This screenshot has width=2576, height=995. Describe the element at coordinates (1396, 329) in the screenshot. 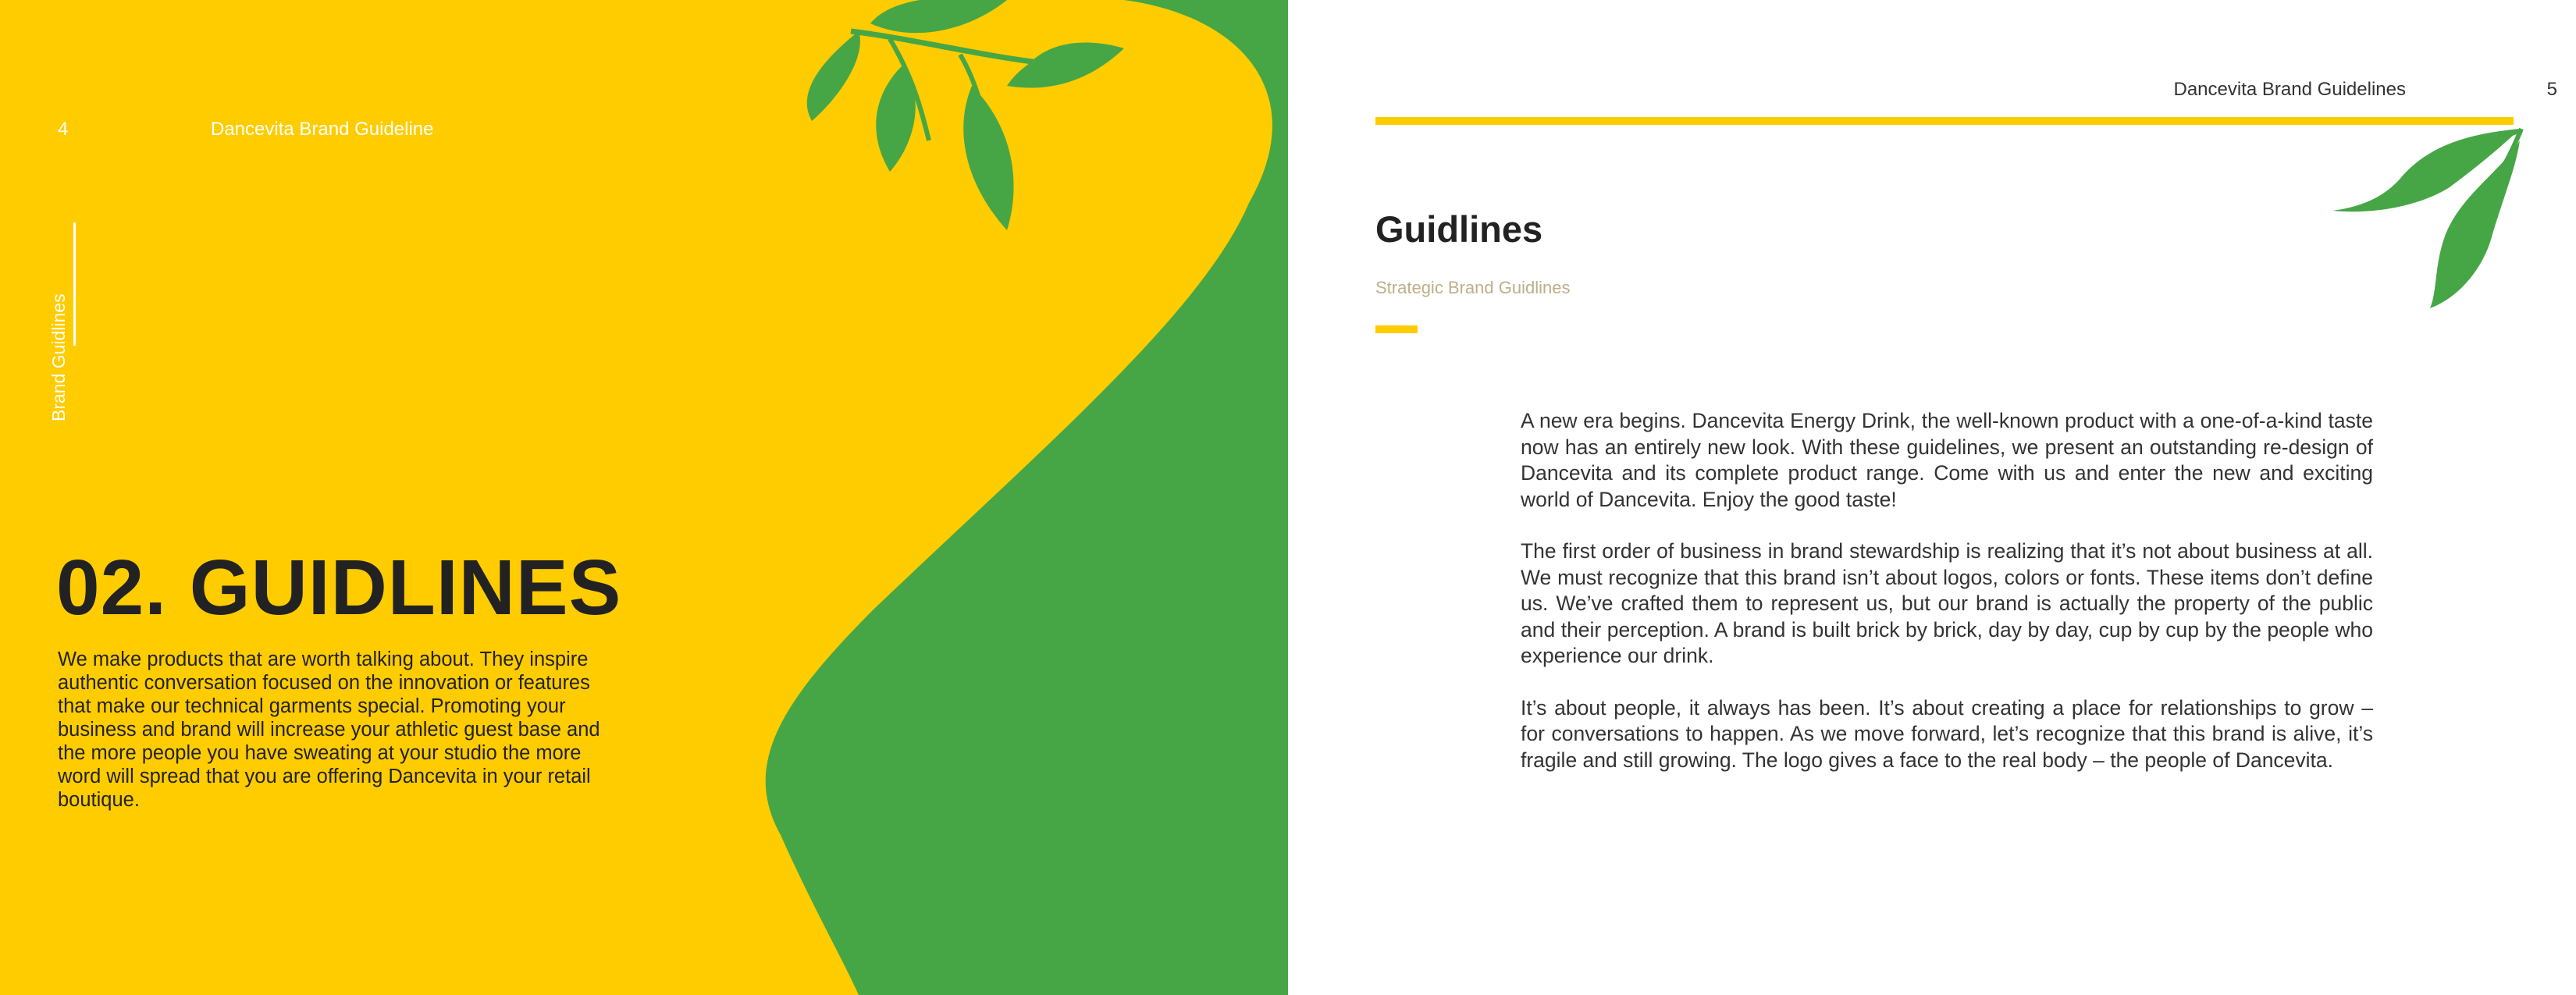

I see `accent-bar` at that location.